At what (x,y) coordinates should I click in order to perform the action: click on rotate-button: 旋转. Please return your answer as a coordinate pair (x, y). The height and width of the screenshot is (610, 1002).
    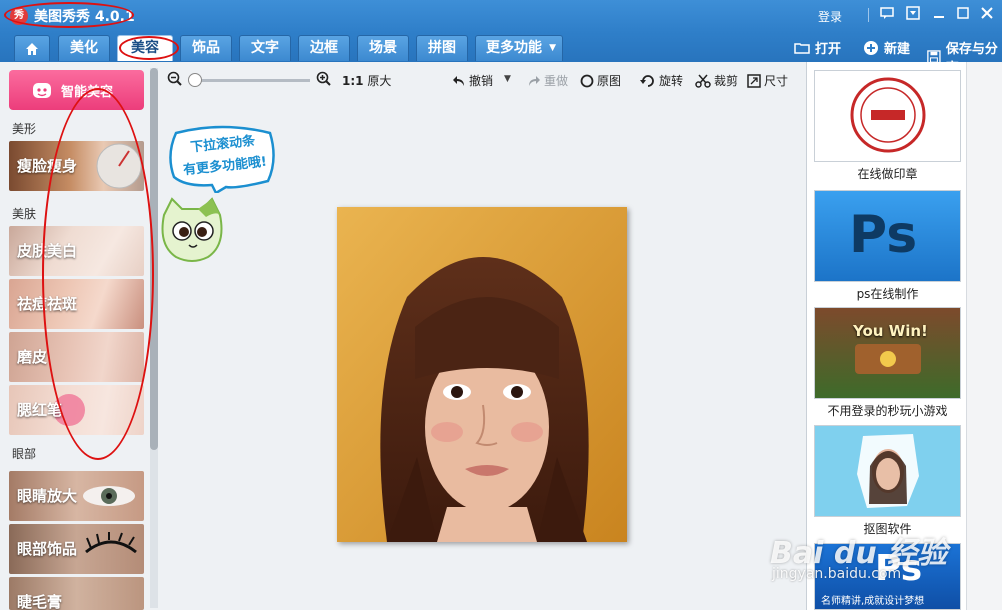
    Looking at the image, I should click on (661, 80).